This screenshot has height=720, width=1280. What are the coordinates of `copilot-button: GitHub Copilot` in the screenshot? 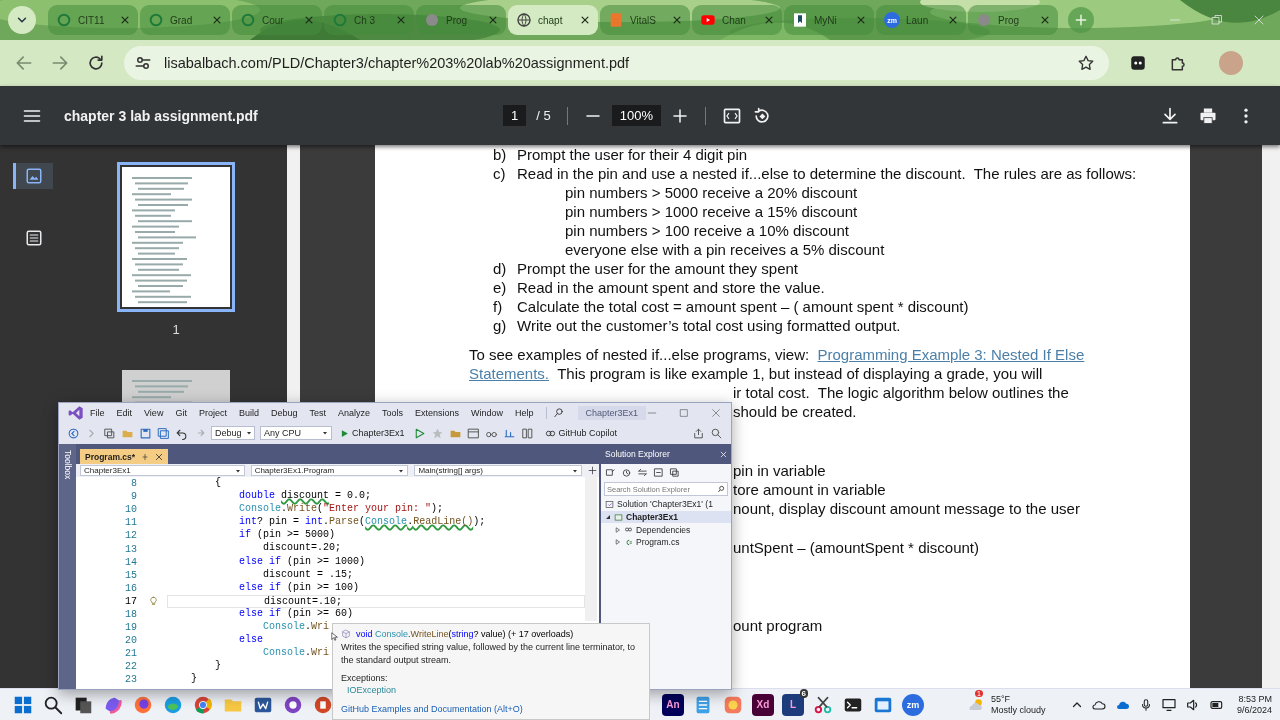 It's located at (581, 433).